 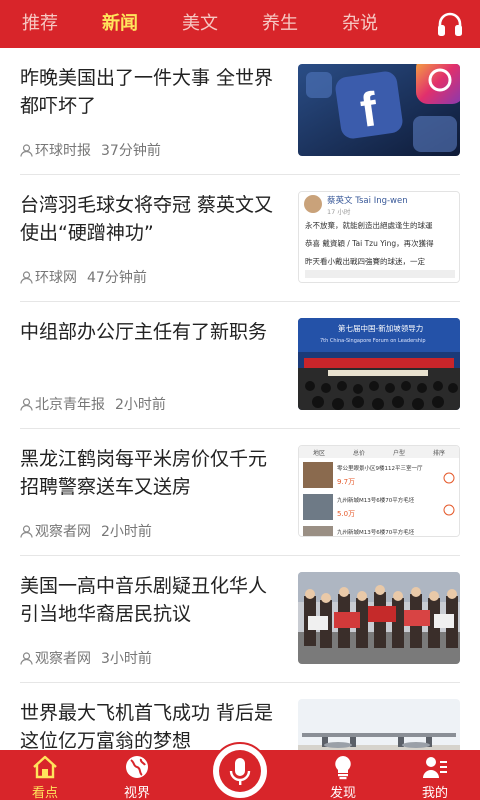 I want to click on post-line: 恭喜 戴資穎 / Tai Tzu Ying，再次獲得, so click(x=369, y=243).